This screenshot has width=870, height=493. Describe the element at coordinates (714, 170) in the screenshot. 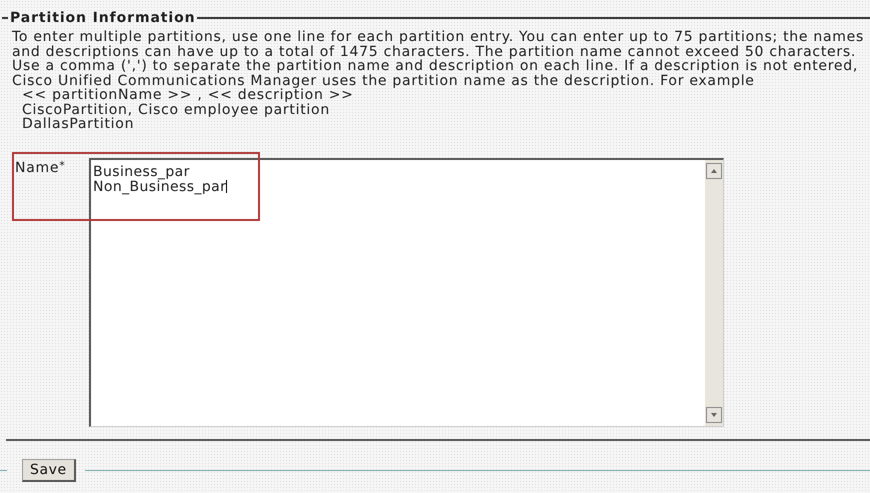

I see `scroll-up-icon` at that location.